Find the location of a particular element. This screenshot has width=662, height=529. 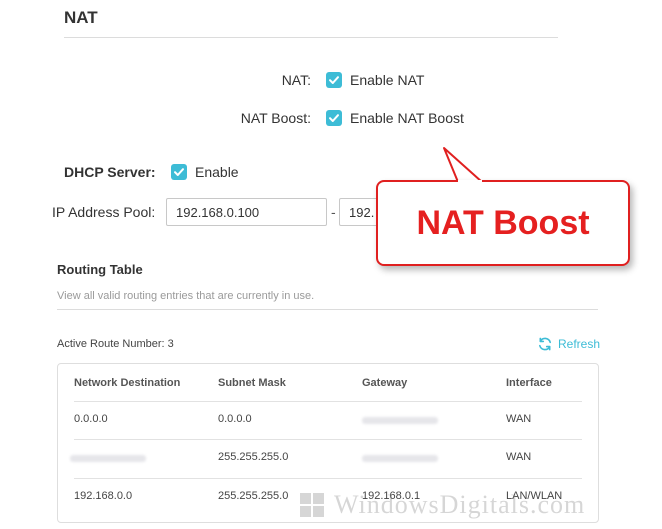

ip-pool-label: IP Address Pool: is located at coordinates (104, 212).